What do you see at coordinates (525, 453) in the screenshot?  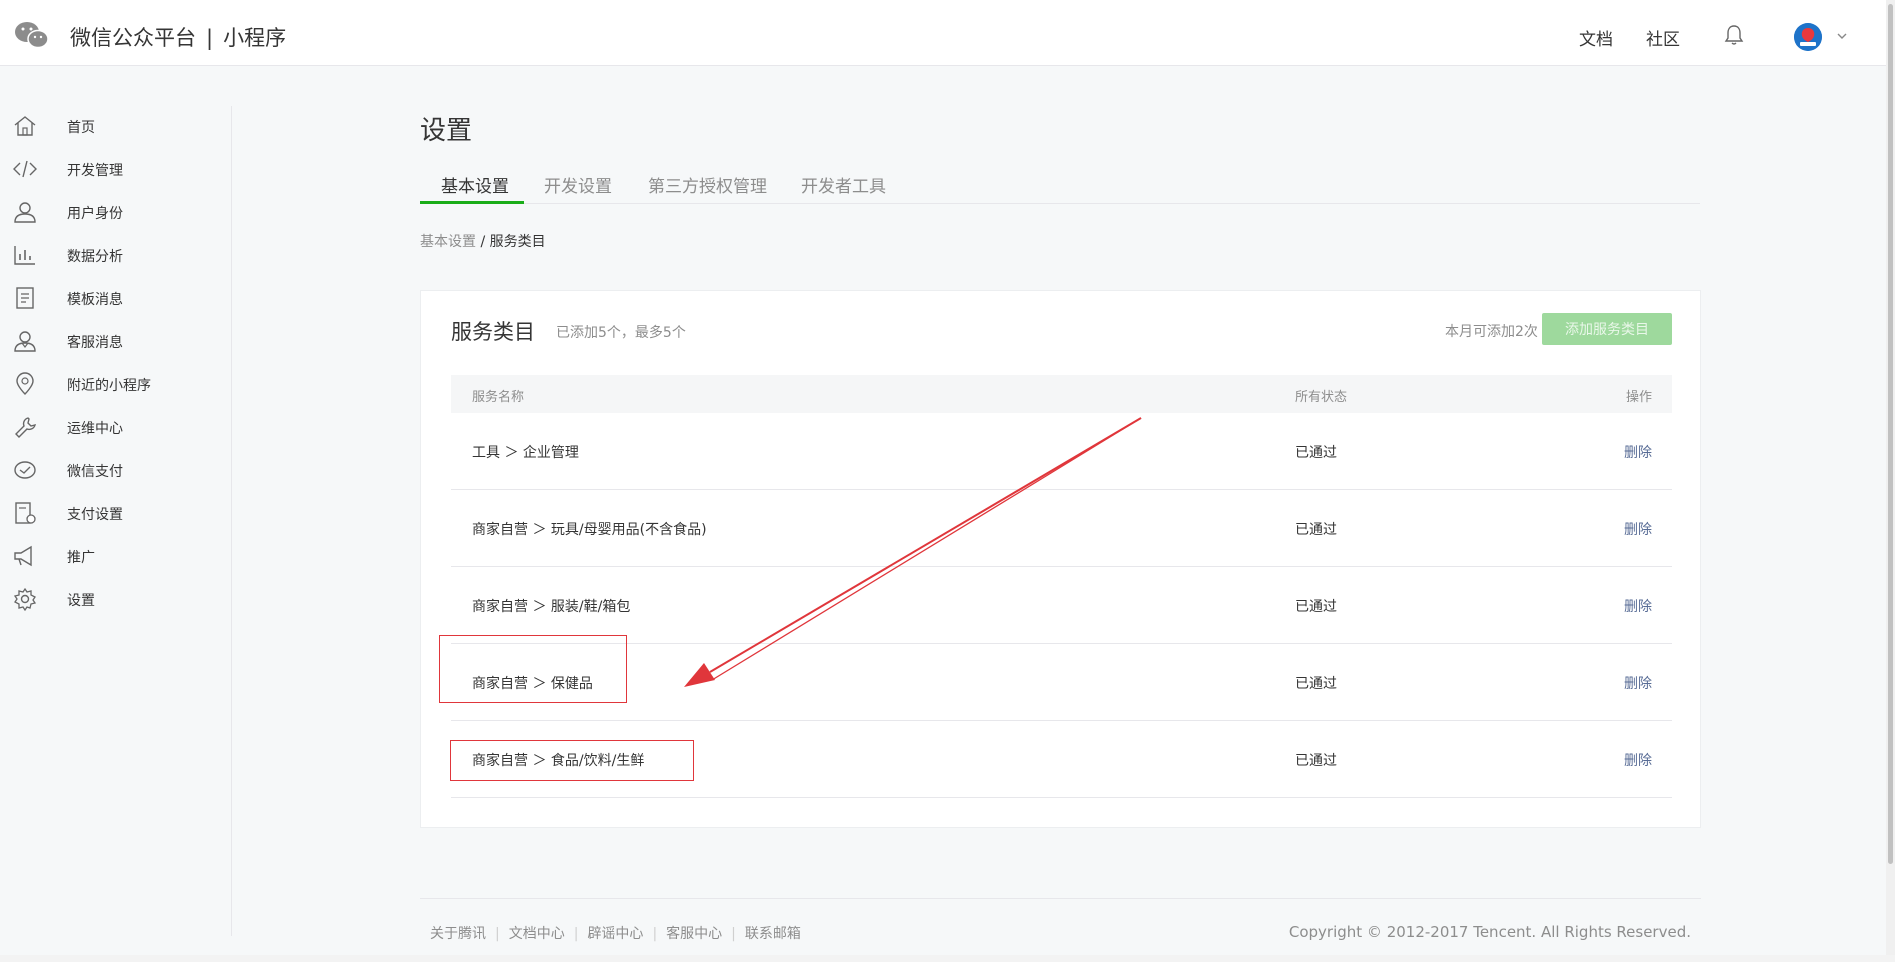 I see `category-name: 工具 ＞ 企业管理` at bounding box center [525, 453].